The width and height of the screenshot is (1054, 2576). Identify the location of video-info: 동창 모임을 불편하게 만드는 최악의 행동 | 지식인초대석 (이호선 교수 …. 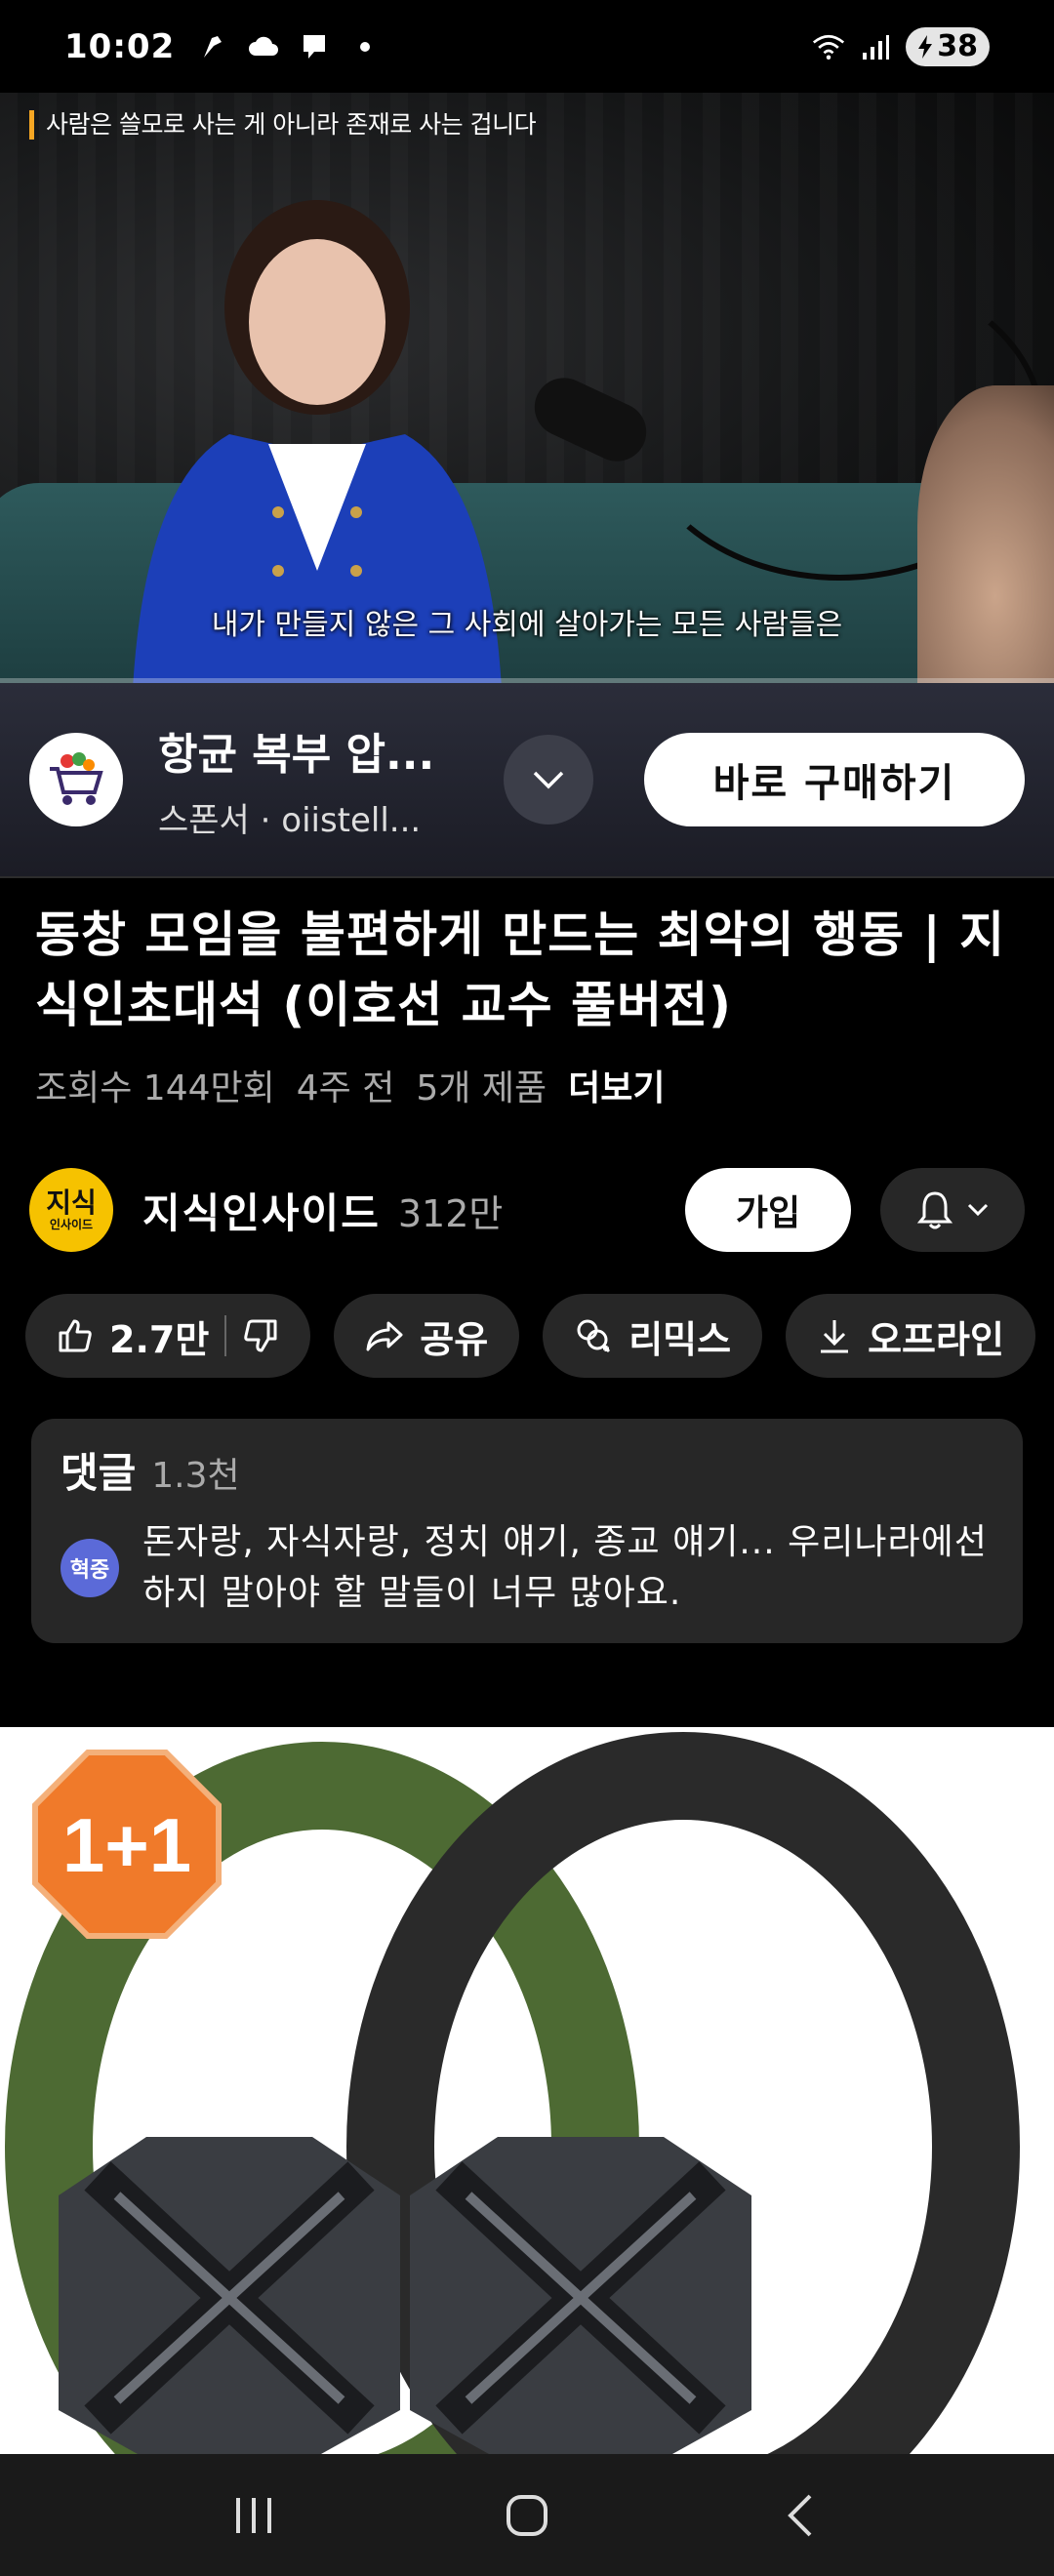
(527, 994).